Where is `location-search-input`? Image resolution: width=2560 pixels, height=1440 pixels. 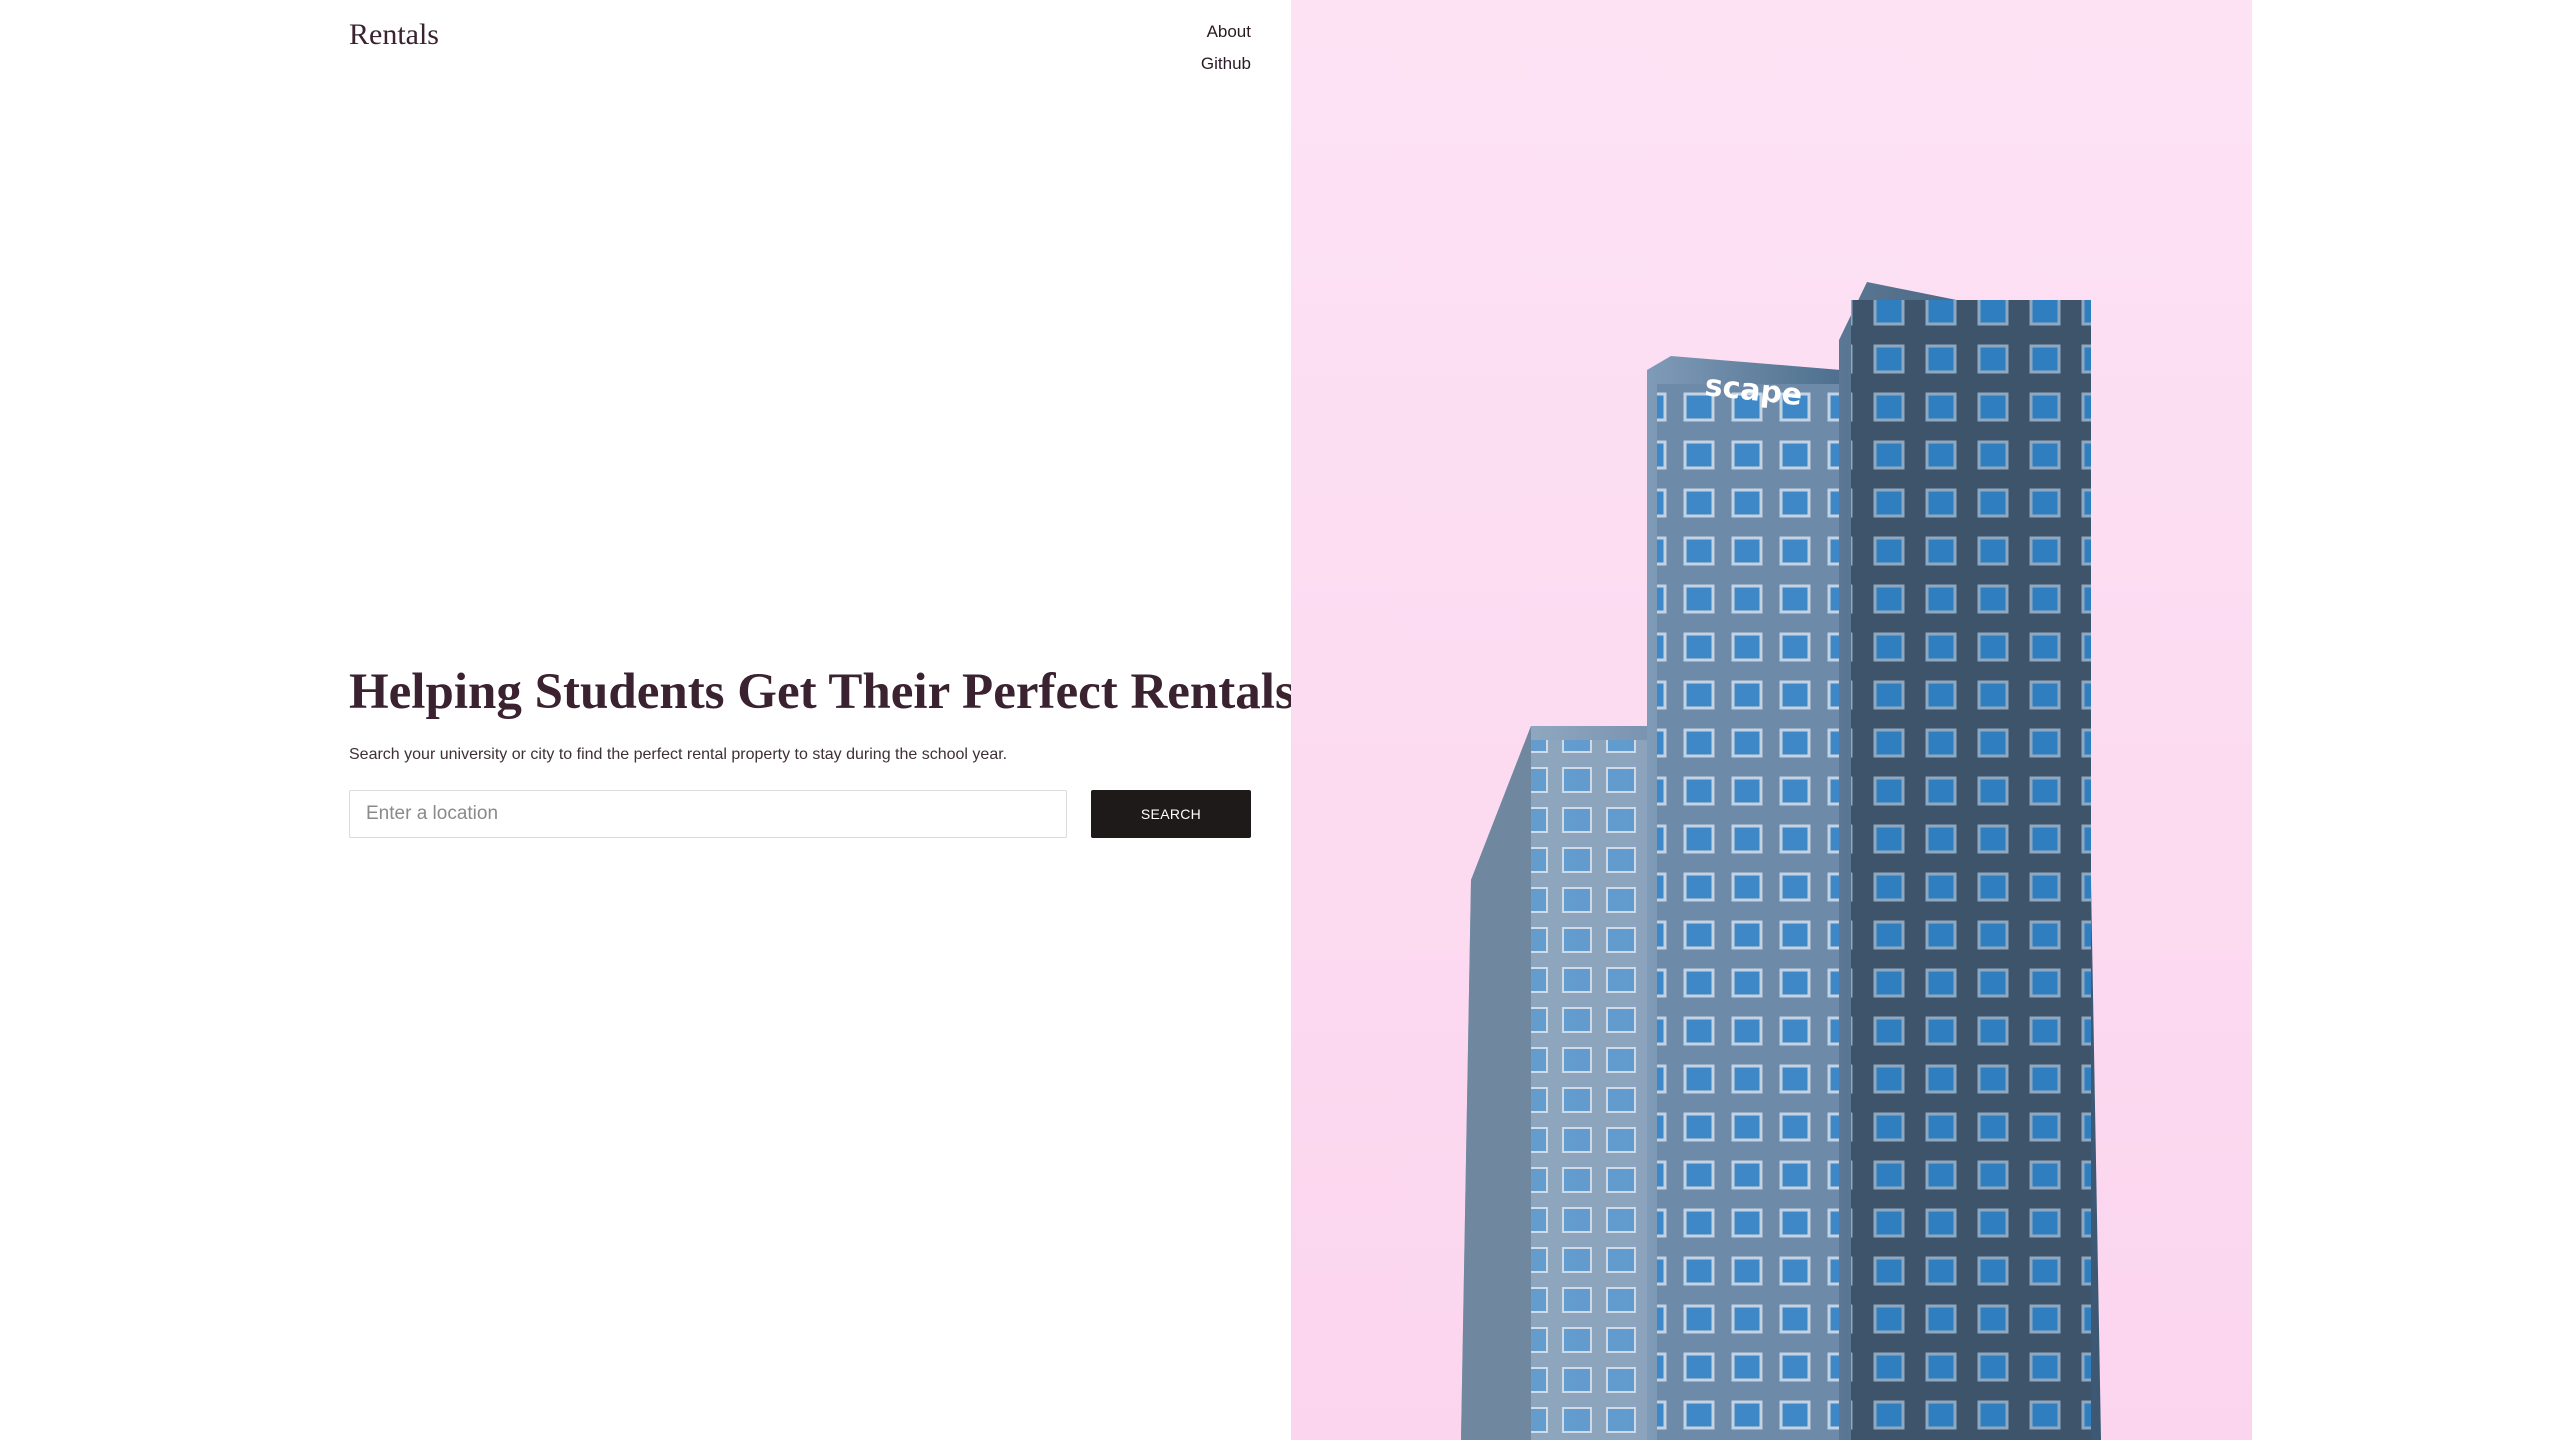 location-search-input is located at coordinates (708, 814).